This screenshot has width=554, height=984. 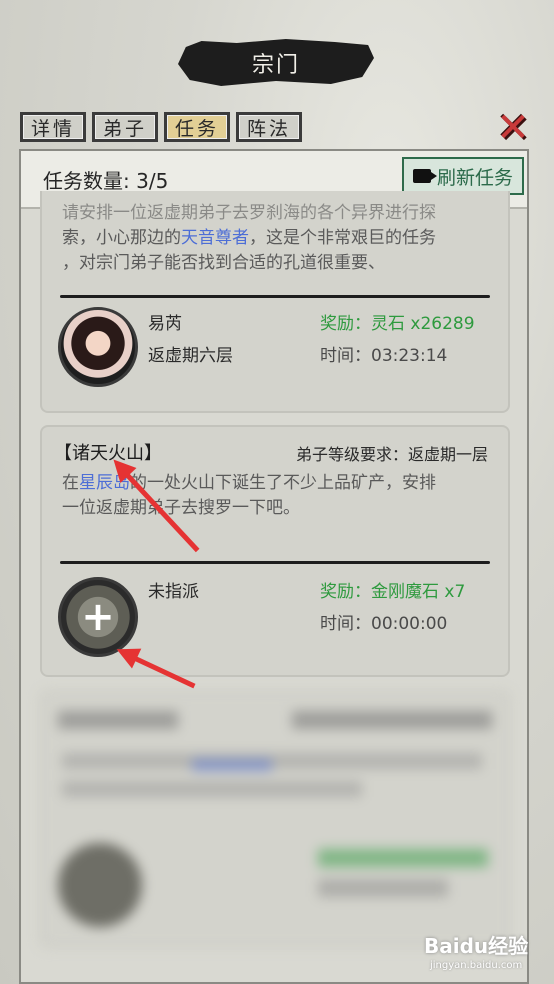 What do you see at coordinates (173, 592) in the screenshot?
I see `assign-status: 未指派` at bounding box center [173, 592].